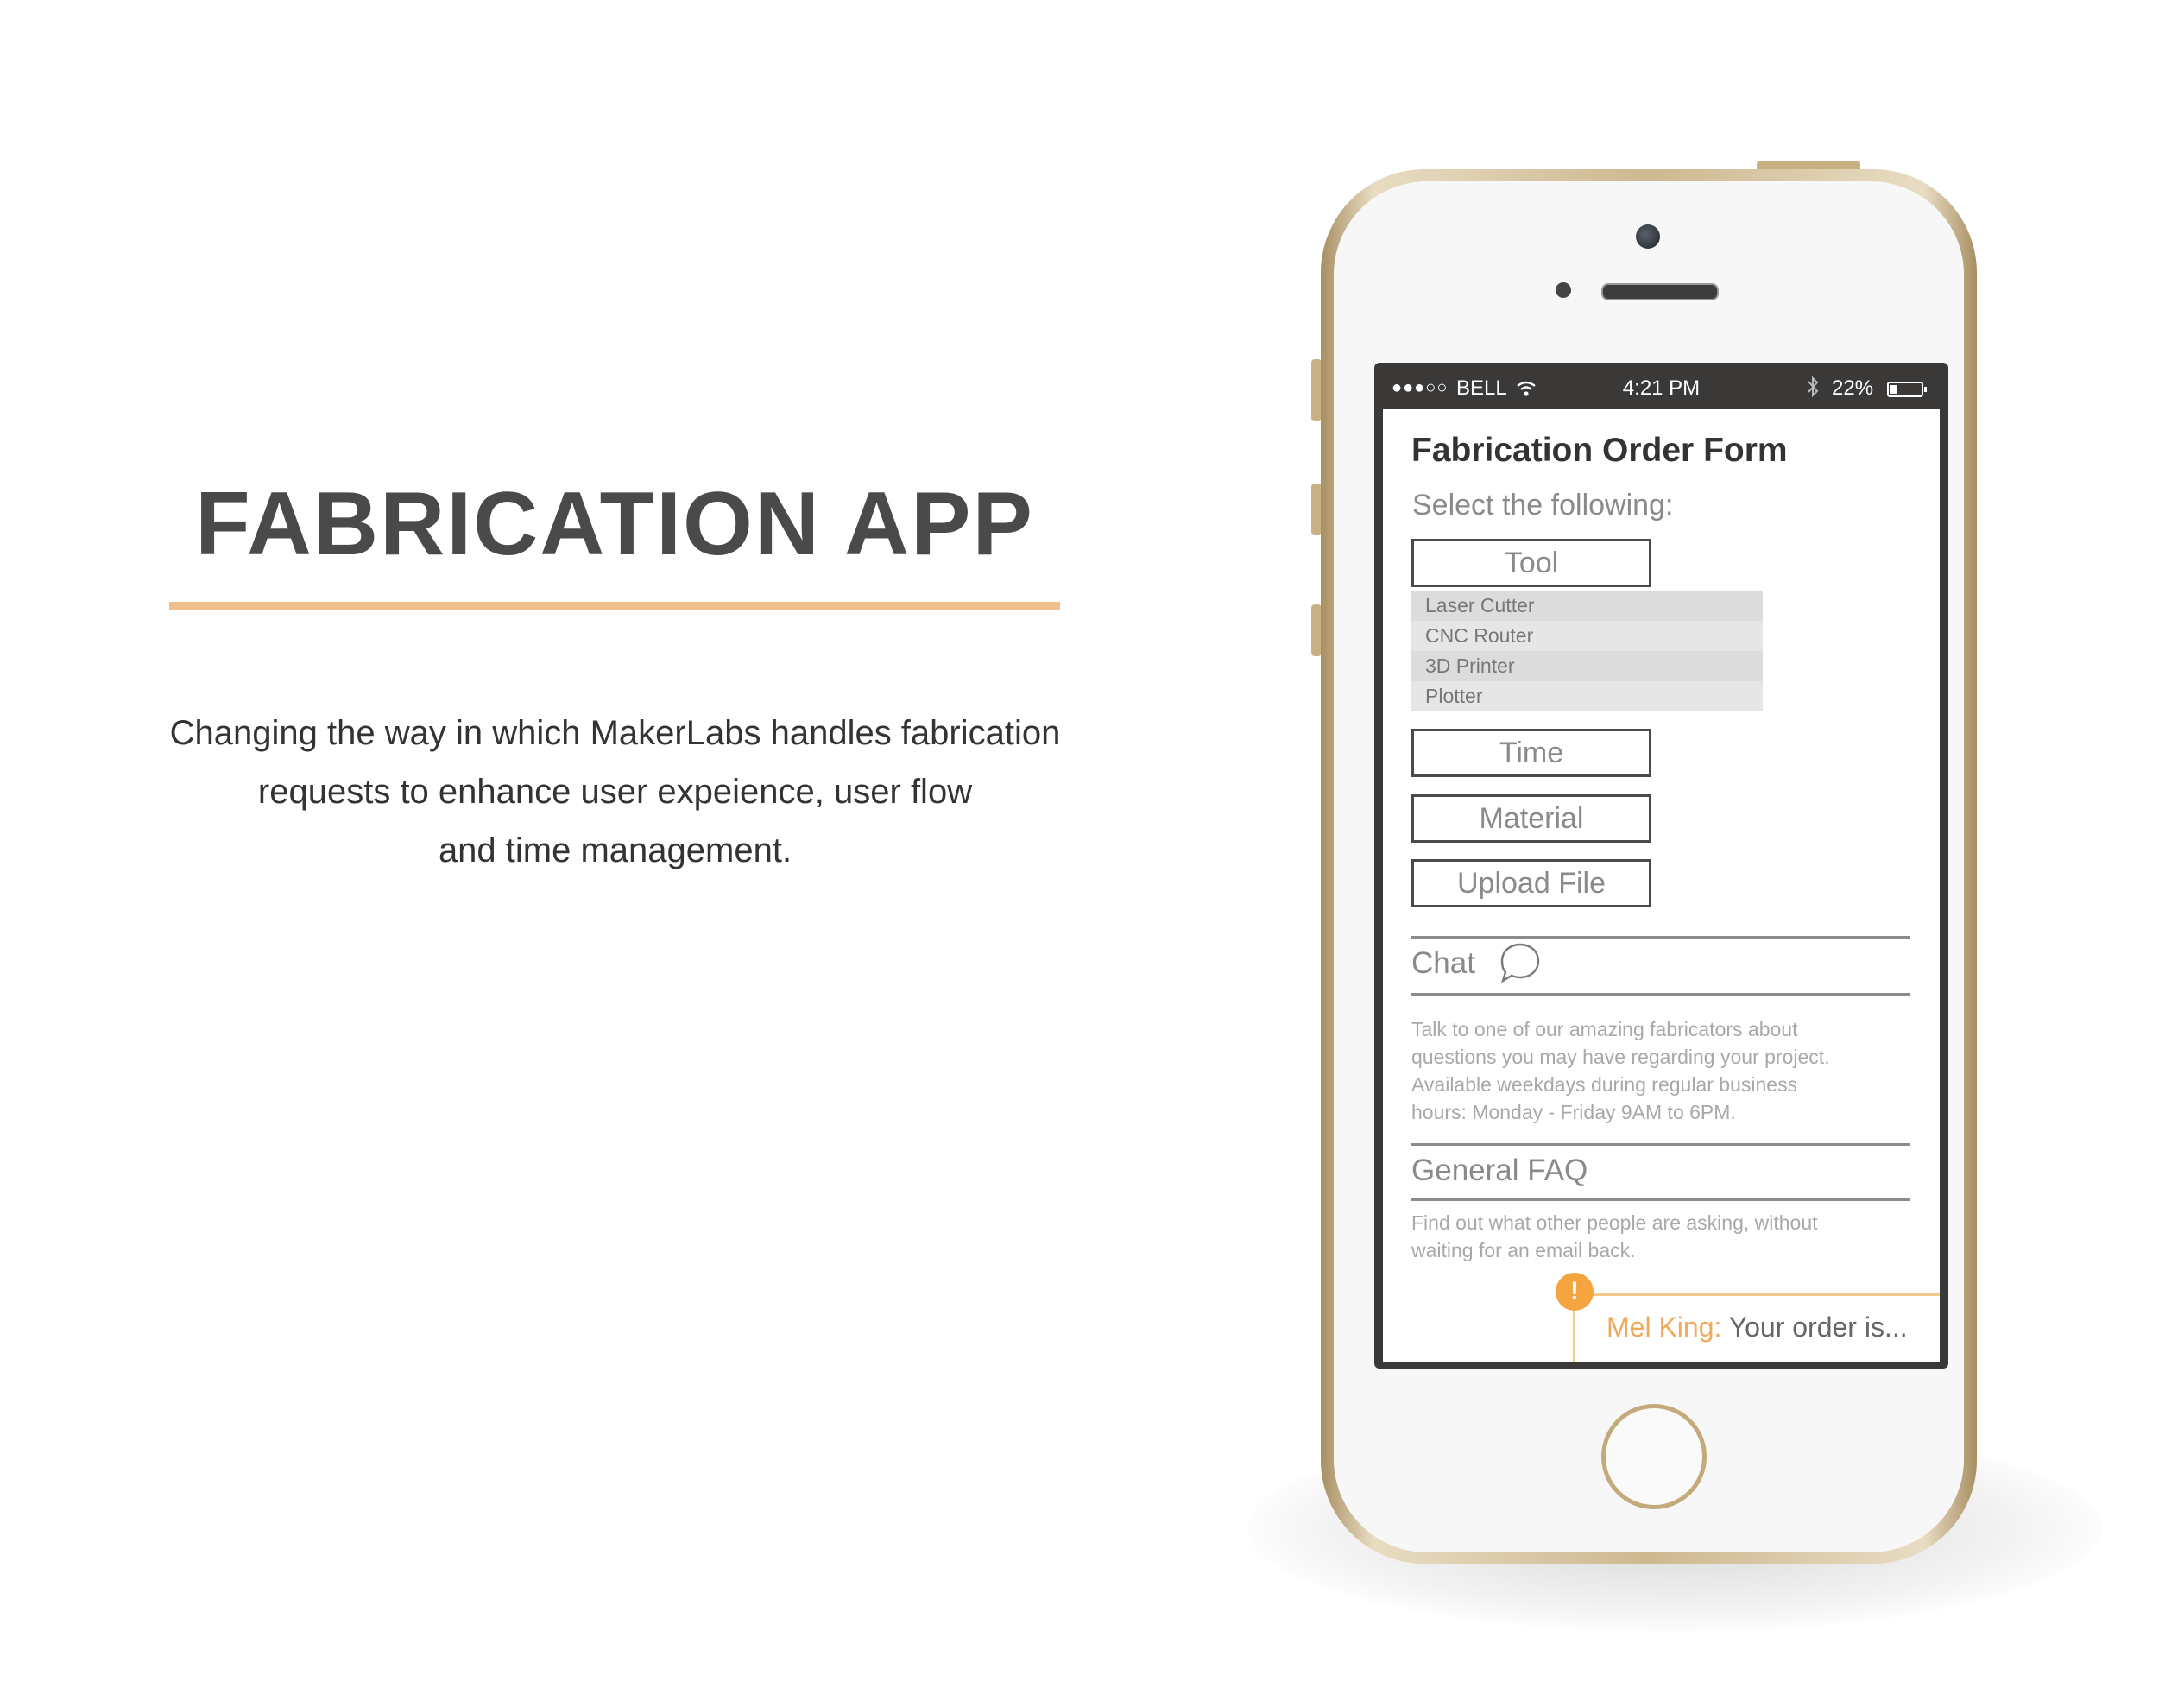 The width and height of the screenshot is (2184, 1688). What do you see at coordinates (1543, 505) in the screenshot?
I see `select-instruction: Select the following:` at bounding box center [1543, 505].